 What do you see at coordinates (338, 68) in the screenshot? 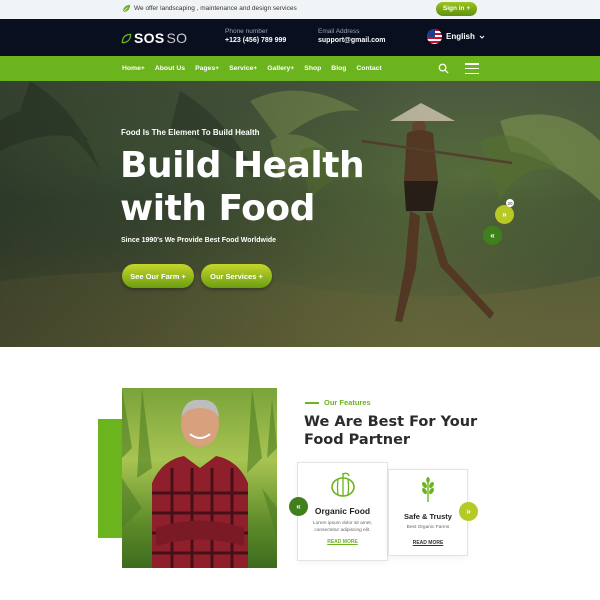
I see `nav-item-blog: Blog` at bounding box center [338, 68].